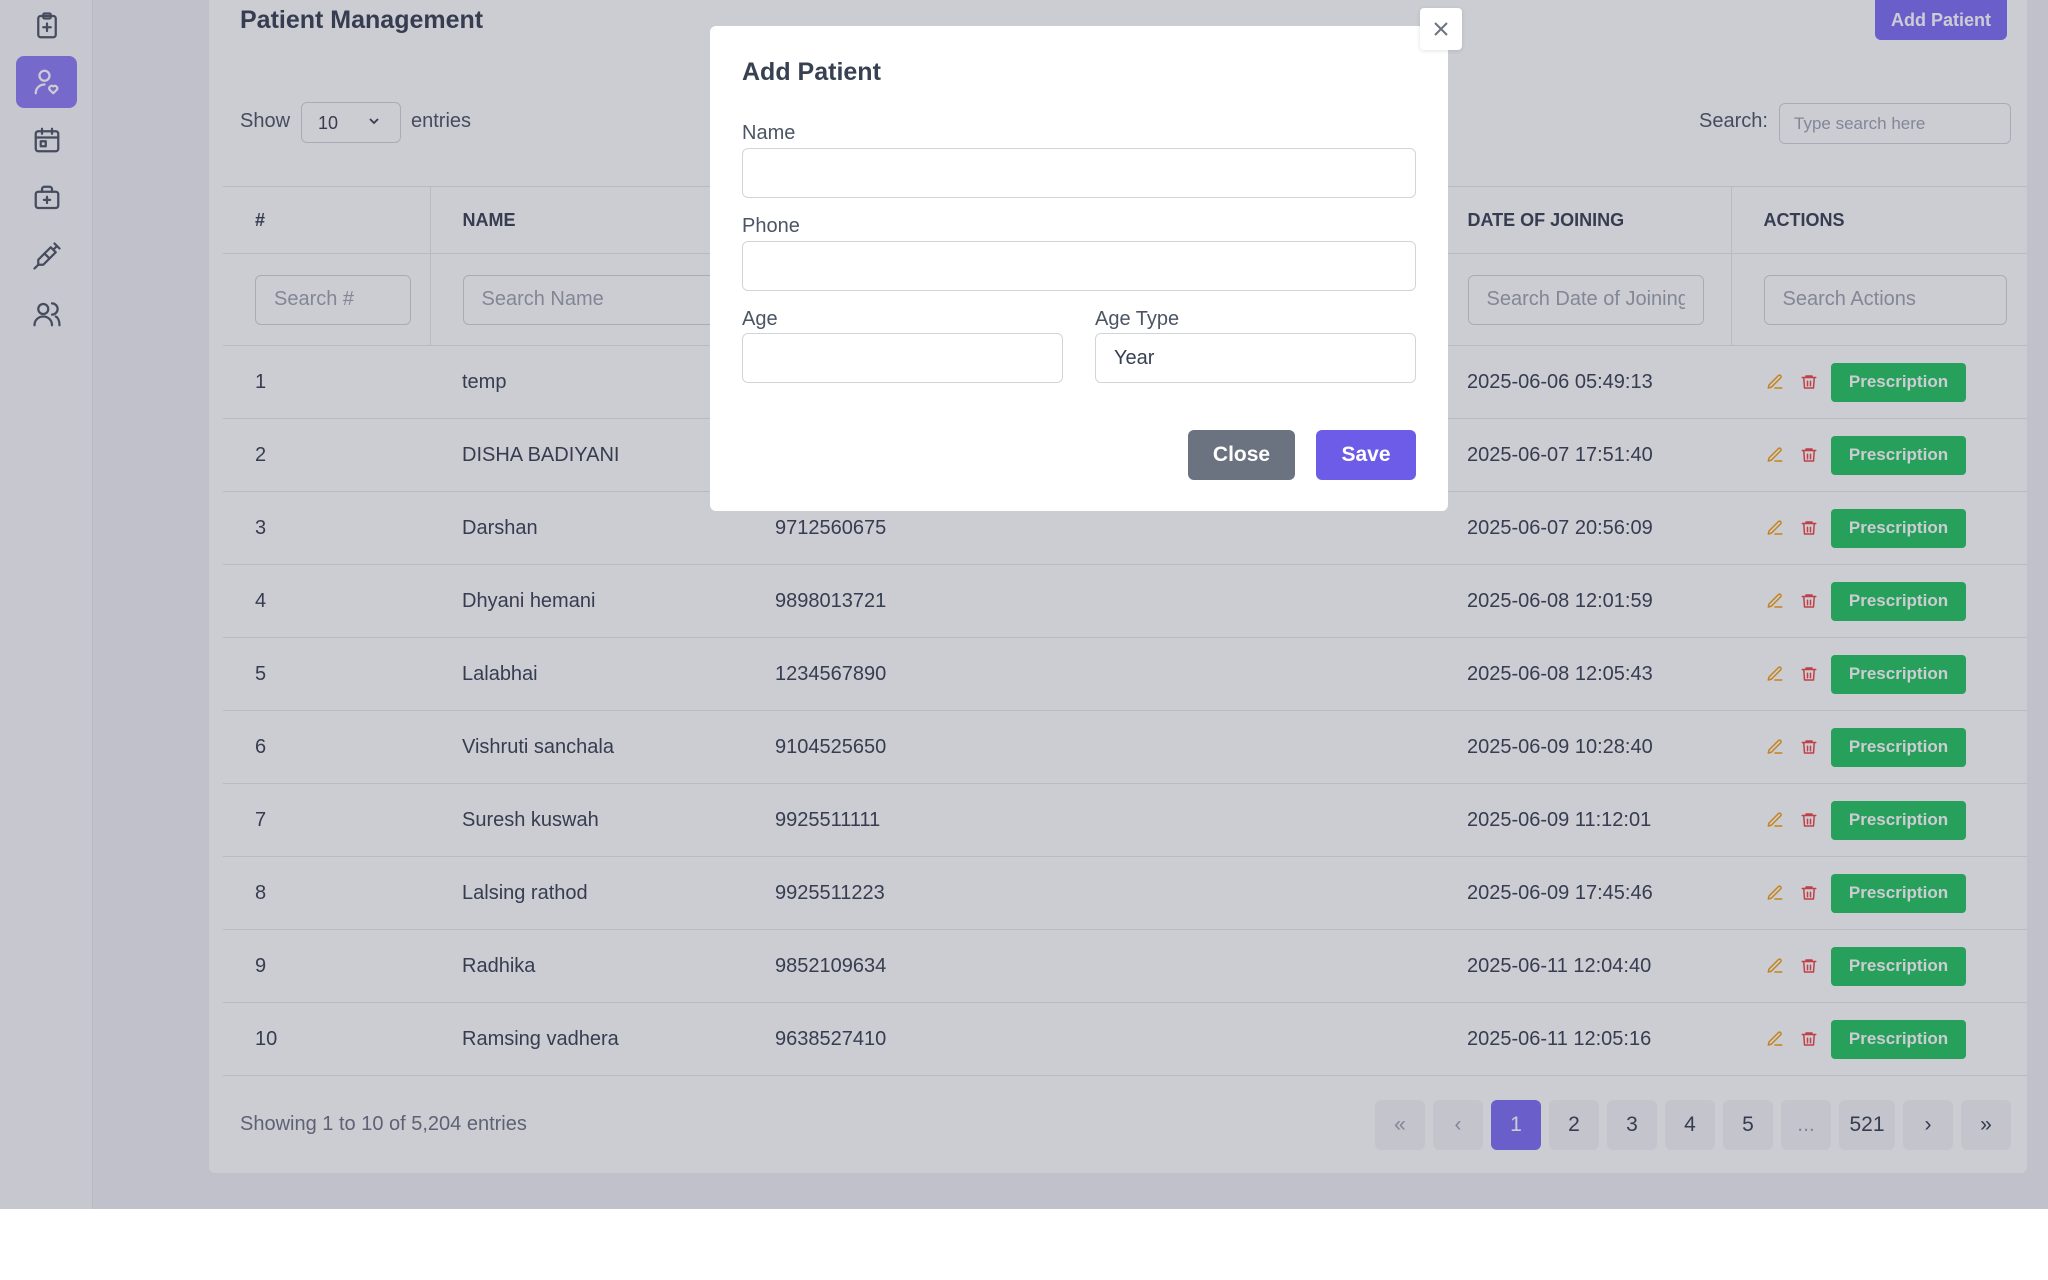  What do you see at coordinates (1366, 455) in the screenshot?
I see `save-button: Save` at bounding box center [1366, 455].